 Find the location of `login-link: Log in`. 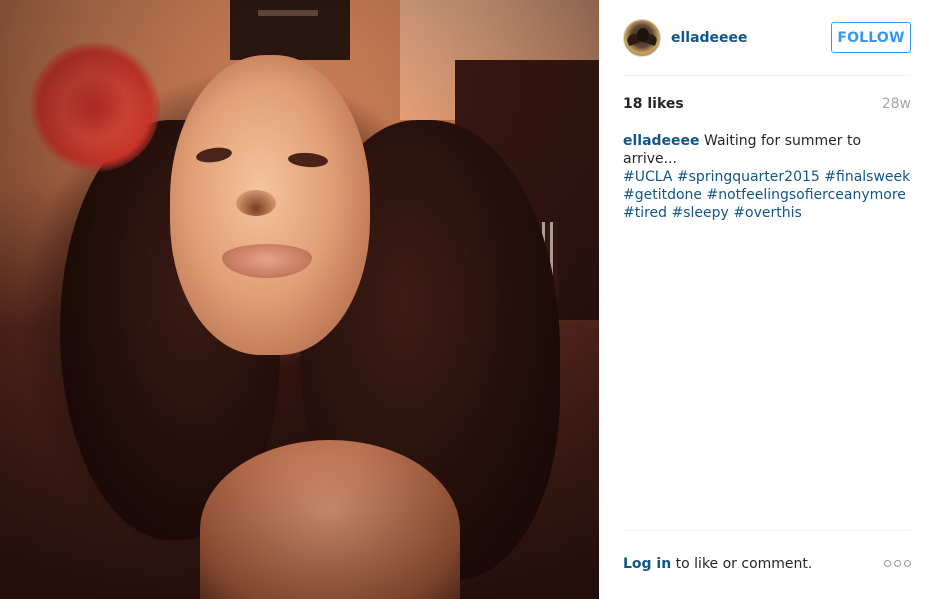

login-link: Log in is located at coordinates (647, 564).